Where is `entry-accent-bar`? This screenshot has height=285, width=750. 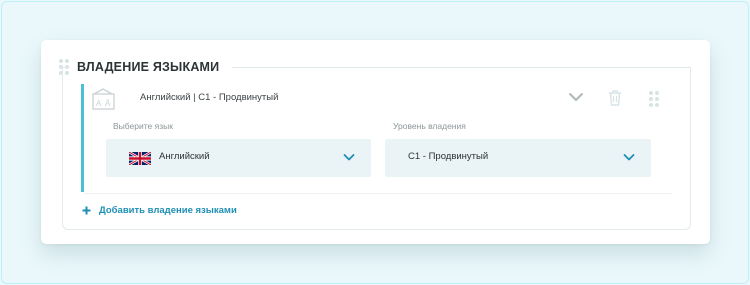 entry-accent-bar is located at coordinates (82, 138).